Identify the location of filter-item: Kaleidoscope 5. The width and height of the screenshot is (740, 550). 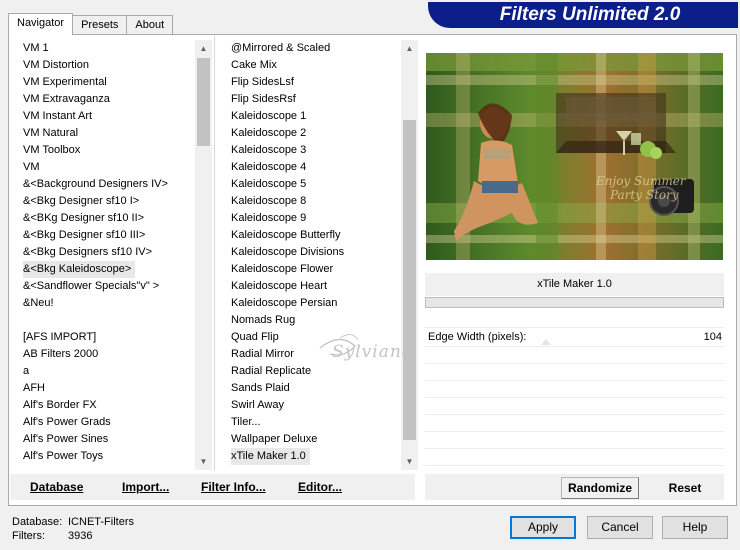
(315, 184).